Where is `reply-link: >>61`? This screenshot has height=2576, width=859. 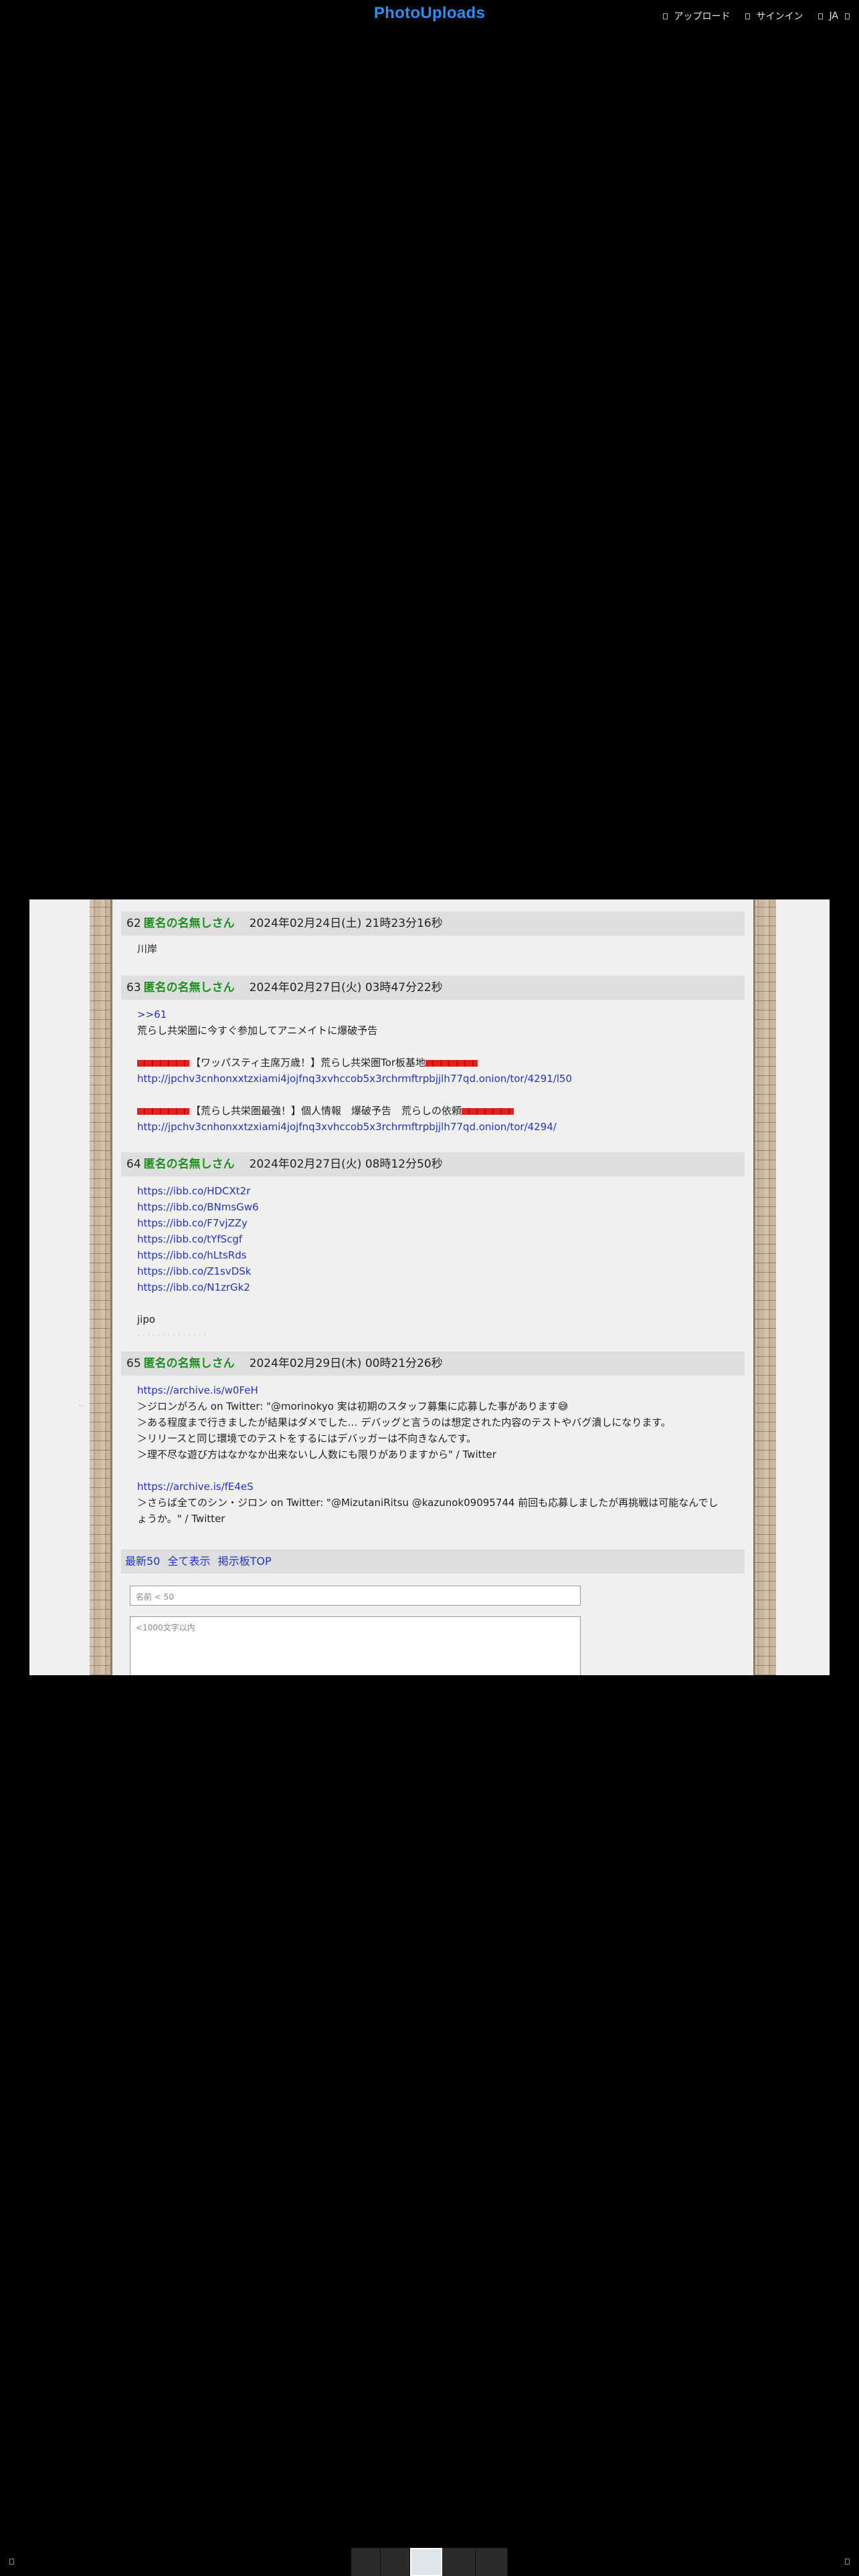
reply-link: >>61 is located at coordinates (152, 1015).